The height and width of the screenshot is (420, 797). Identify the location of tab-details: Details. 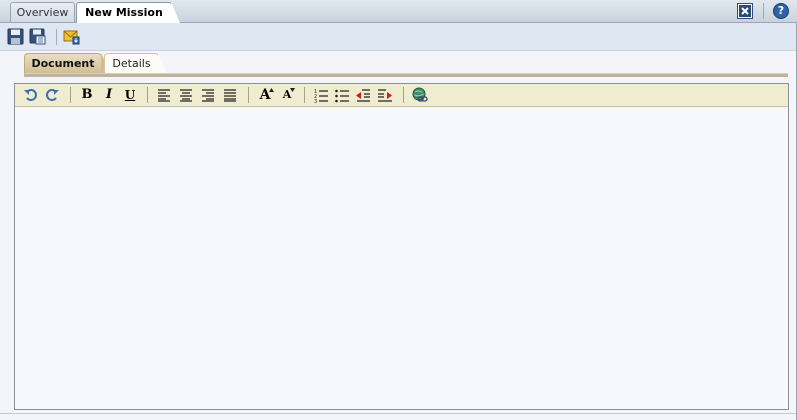
(135, 63).